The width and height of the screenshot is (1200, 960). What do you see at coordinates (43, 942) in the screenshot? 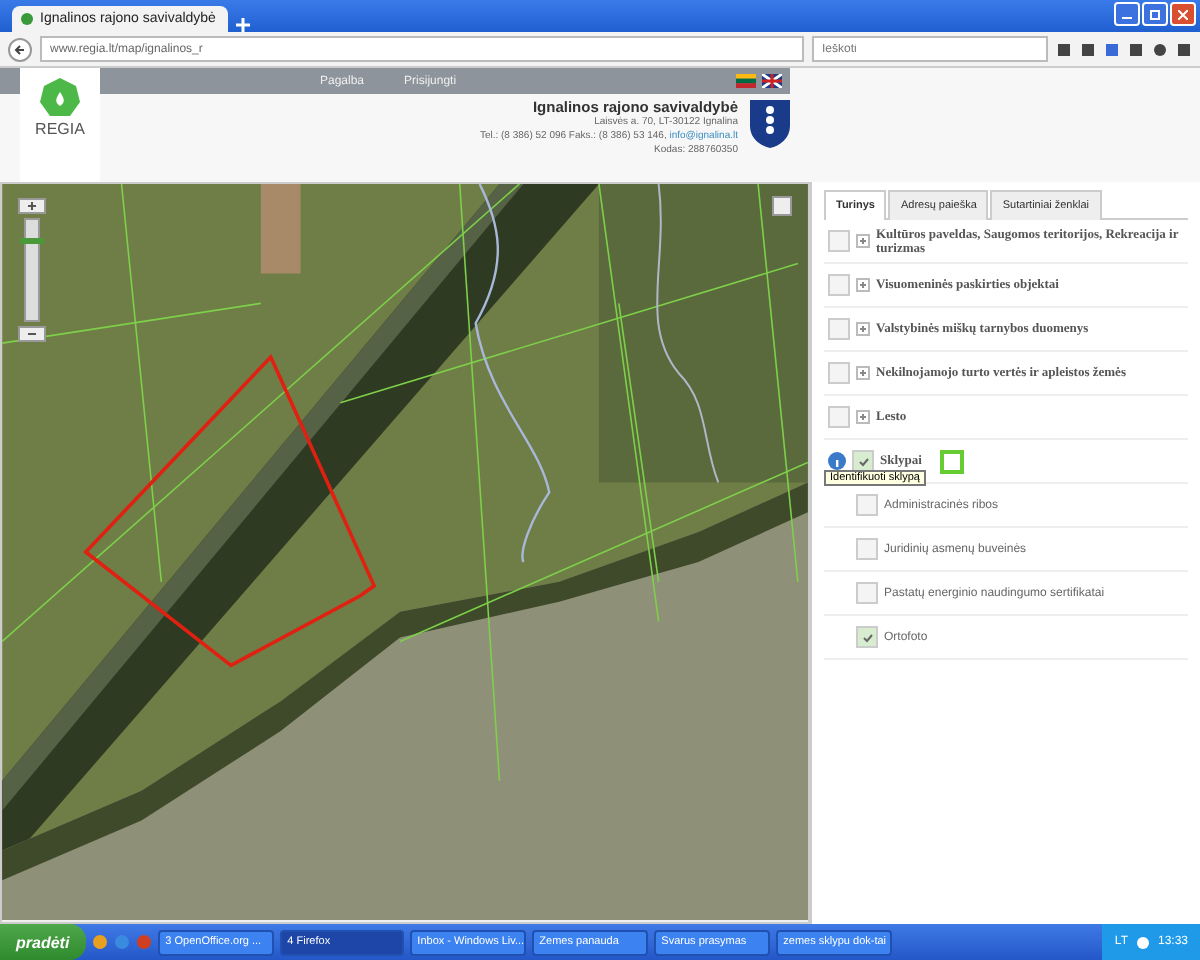
I see `start-button: pradėti` at bounding box center [43, 942].